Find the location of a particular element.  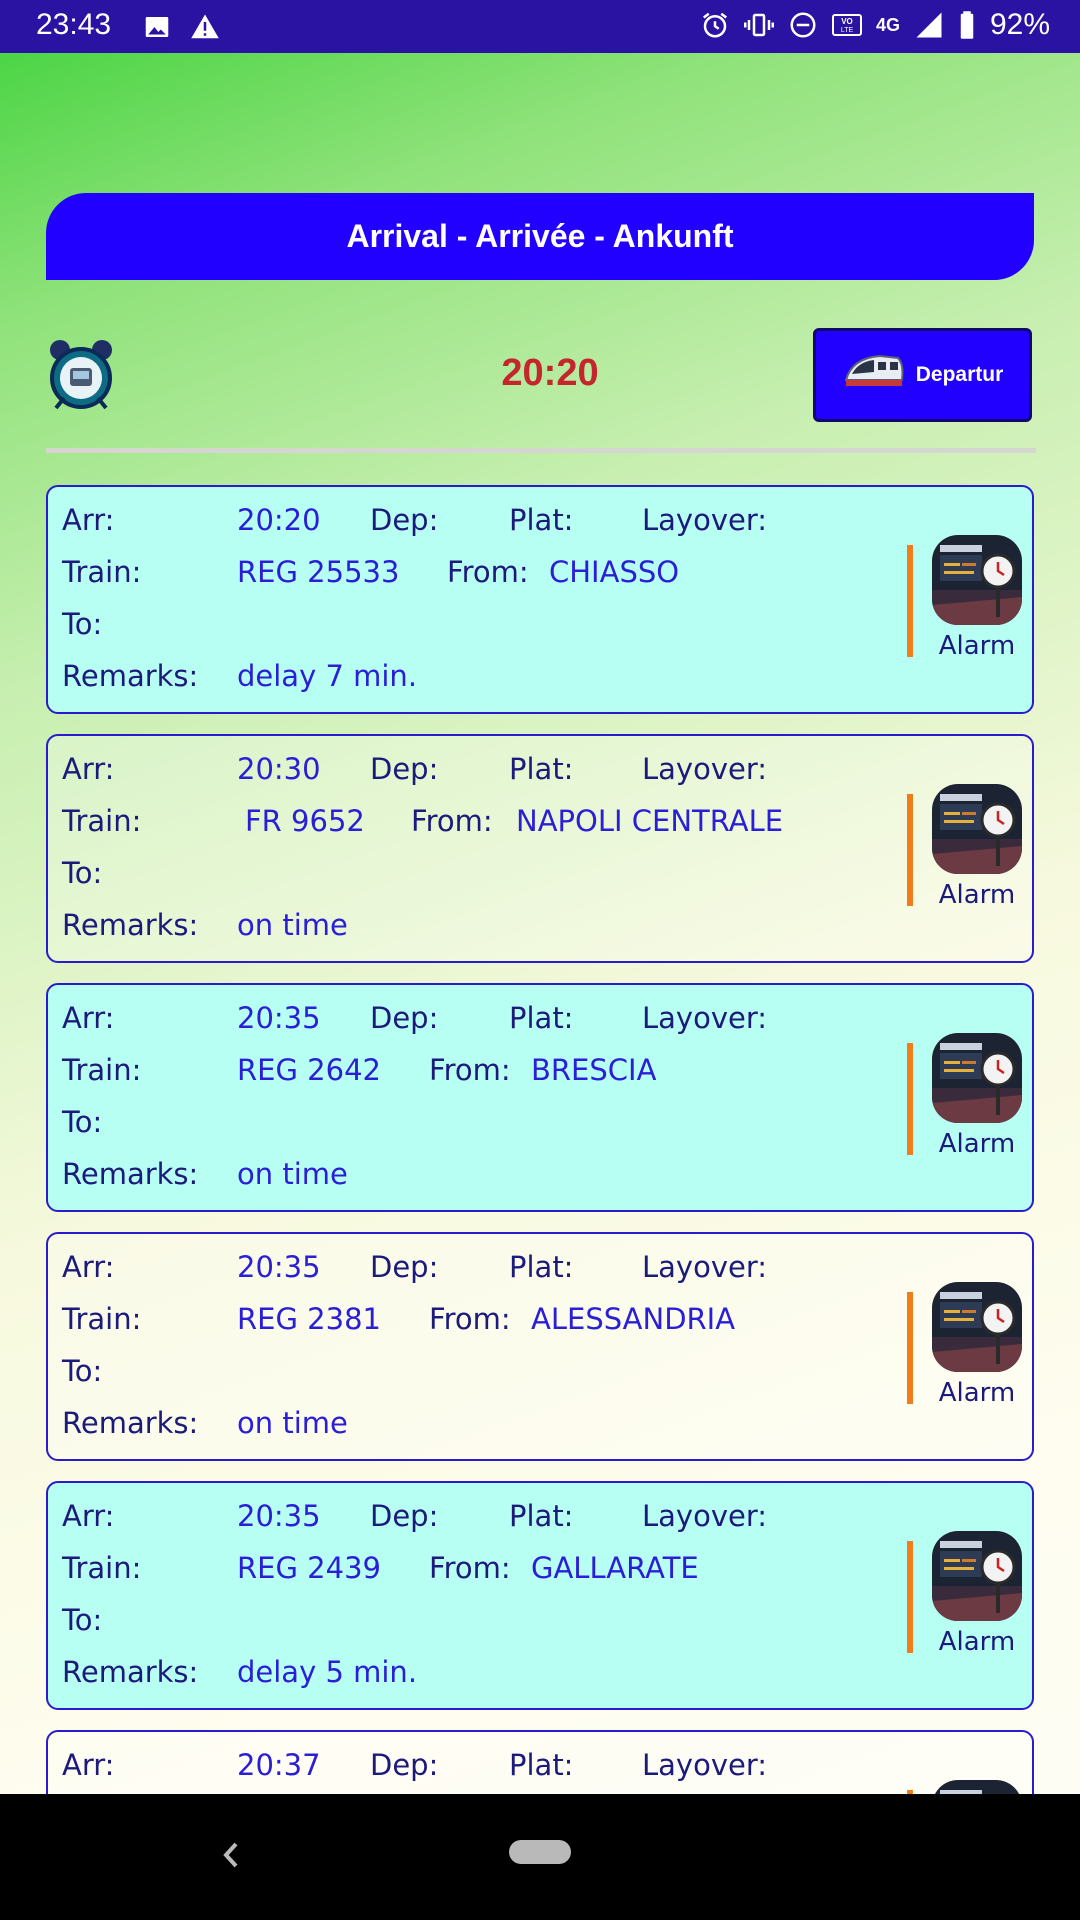

departures-button: Departur is located at coordinates (922, 375).